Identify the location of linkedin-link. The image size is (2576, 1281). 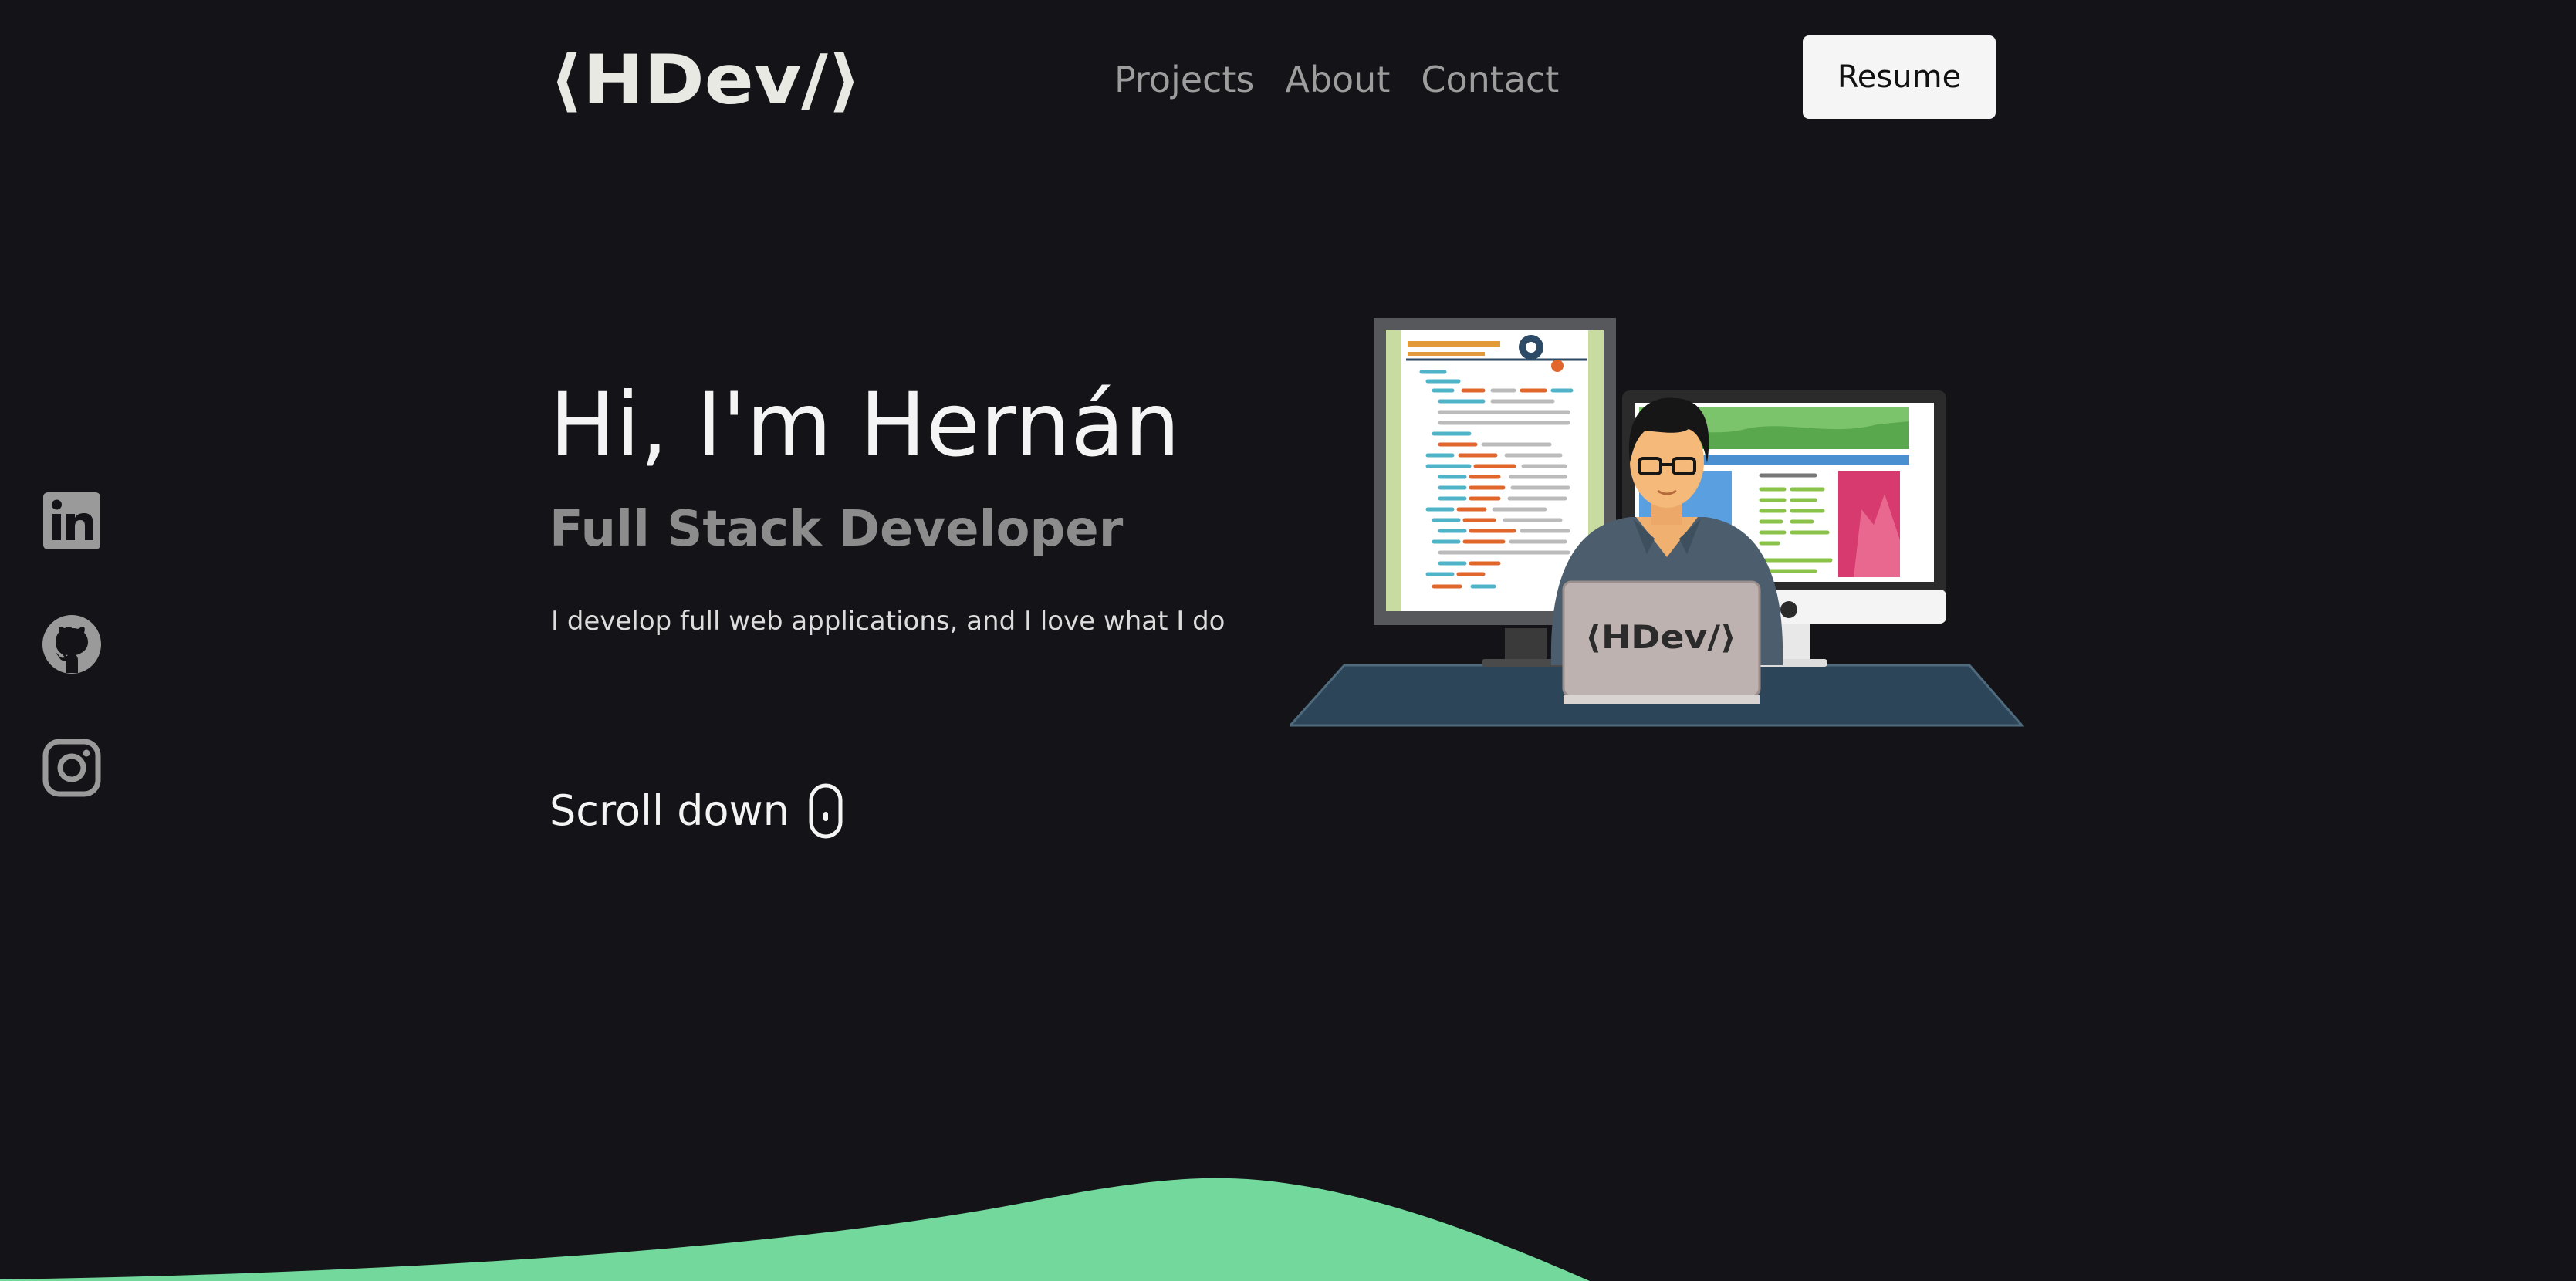
(71, 521).